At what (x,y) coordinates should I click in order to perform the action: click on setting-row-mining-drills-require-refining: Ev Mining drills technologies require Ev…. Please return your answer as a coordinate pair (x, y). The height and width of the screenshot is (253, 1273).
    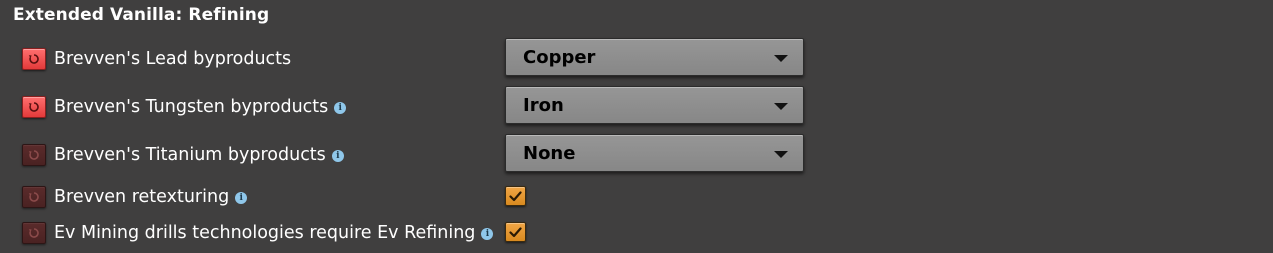
    Looking at the image, I should click on (258, 233).